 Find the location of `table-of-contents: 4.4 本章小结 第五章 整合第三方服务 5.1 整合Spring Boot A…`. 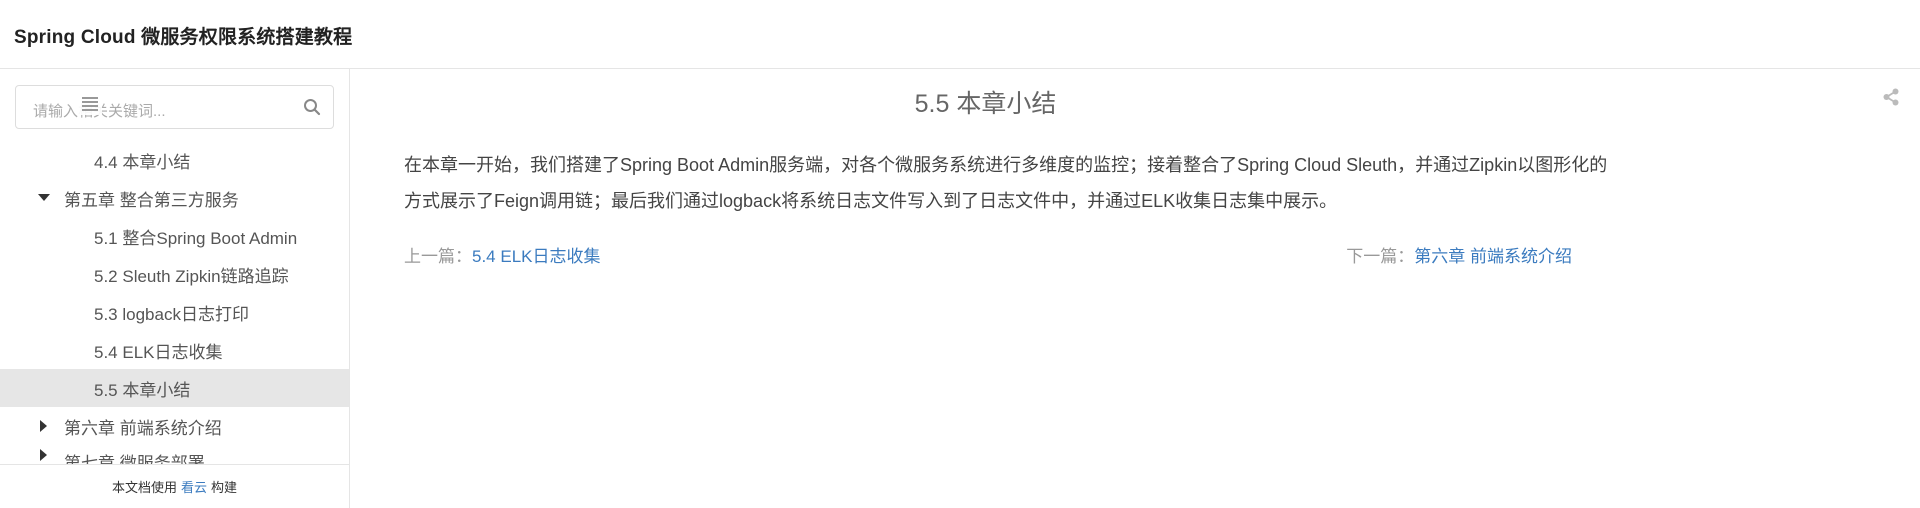

table-of-contents: 4.4 本章小结 第五章 整合第三方服务 5.1 整合Spring Boot A… is located at coordinates (174, 303).